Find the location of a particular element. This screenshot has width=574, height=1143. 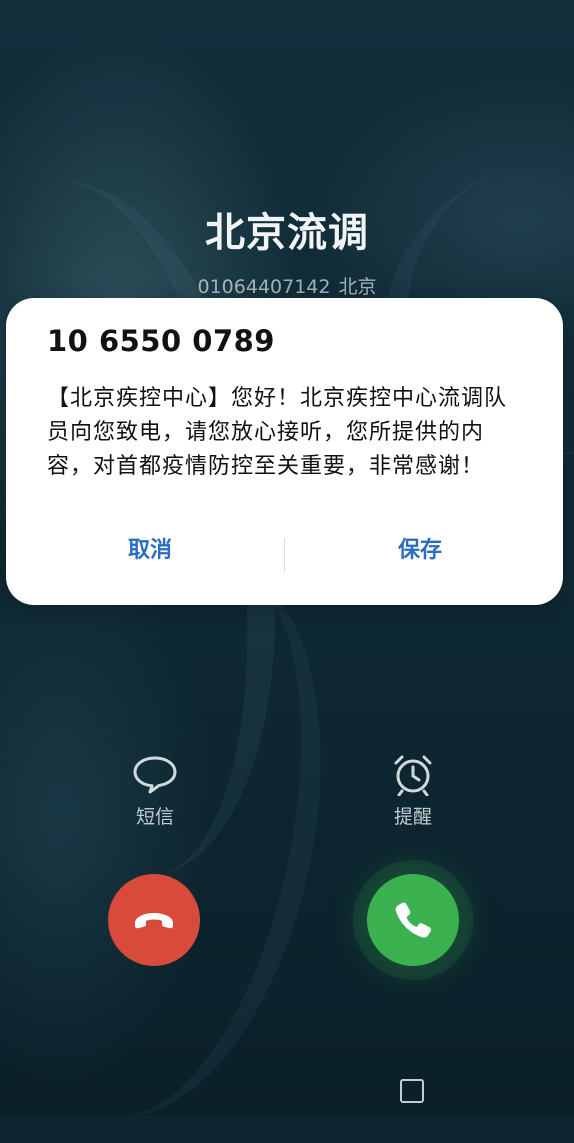

caller-info: 01064407142 北京 is located at coordinates (287, 285).